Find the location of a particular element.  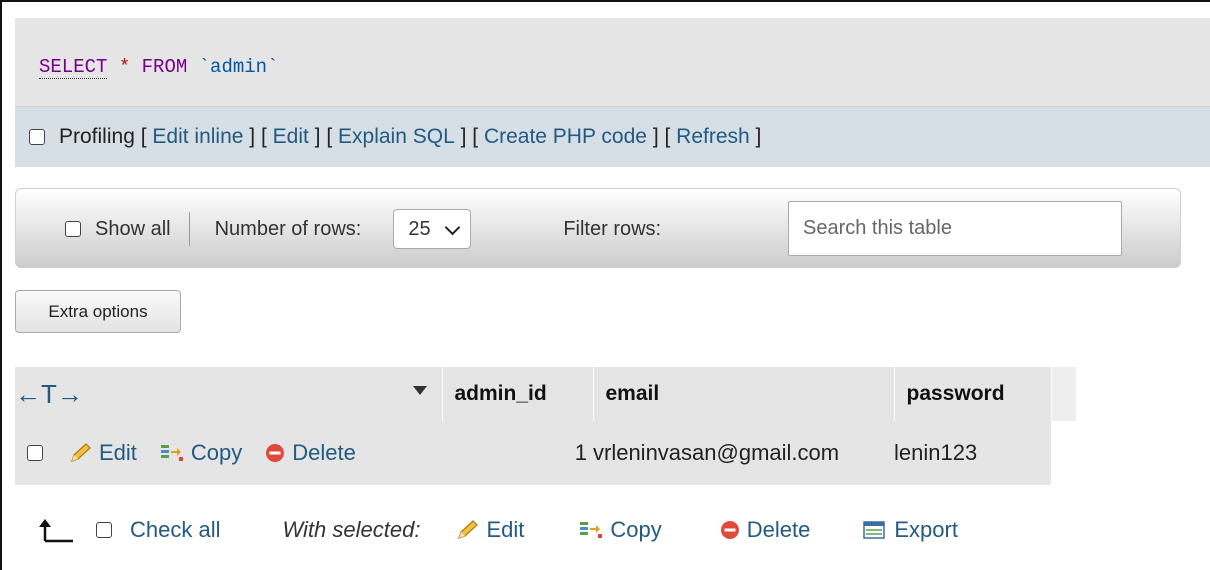

sql-keyword-from: FROM is located at coordinates (164, 67).